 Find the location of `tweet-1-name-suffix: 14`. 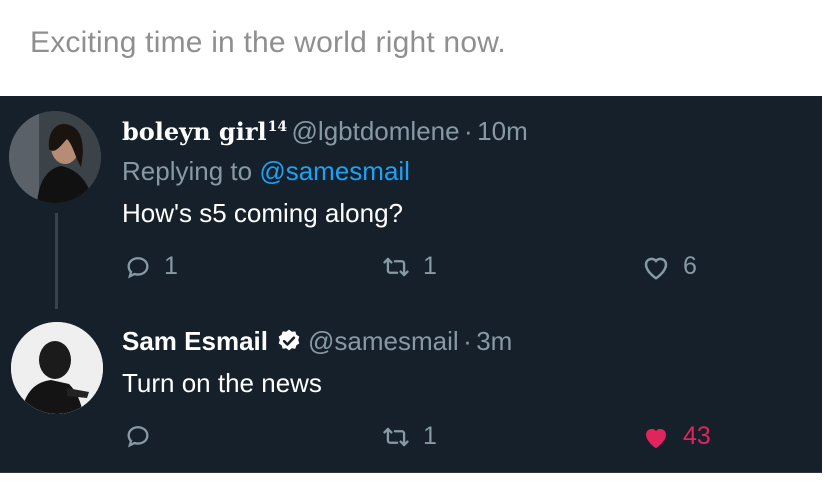

tweet-1-name-suffix: 14 is located at coordinates (277, 127).